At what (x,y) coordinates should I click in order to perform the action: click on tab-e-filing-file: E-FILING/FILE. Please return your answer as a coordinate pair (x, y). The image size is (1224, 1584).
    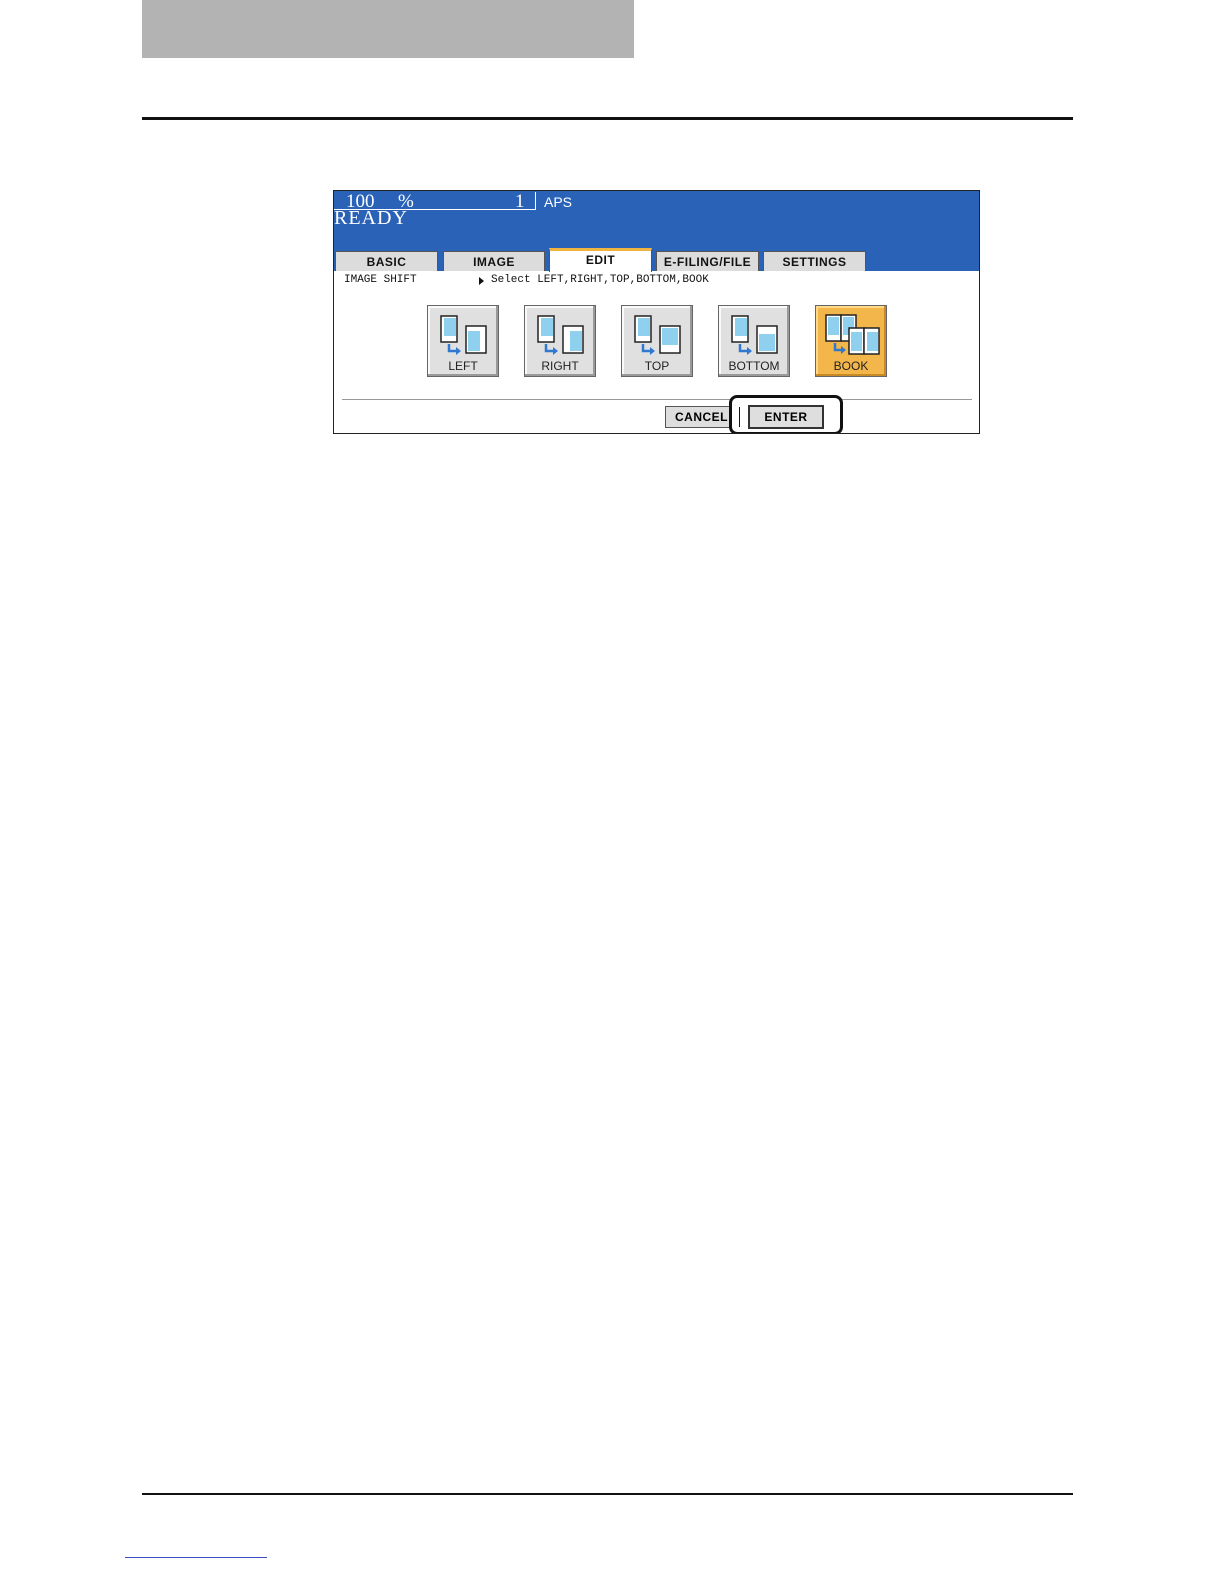
    Looking at the image, I should click on (707, 261).